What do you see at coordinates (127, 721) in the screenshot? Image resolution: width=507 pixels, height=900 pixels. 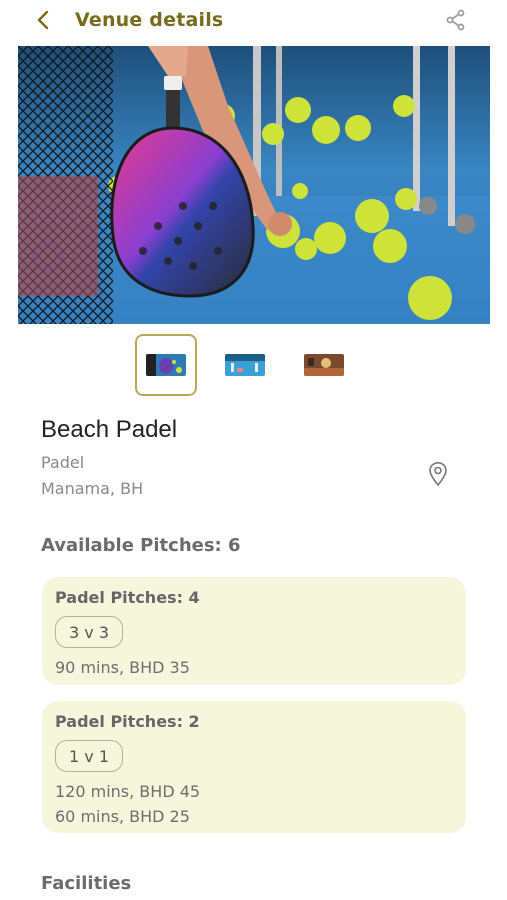 I see `pitch-group-title: Padel Pitches: 2` at bounding box center [127, 721].